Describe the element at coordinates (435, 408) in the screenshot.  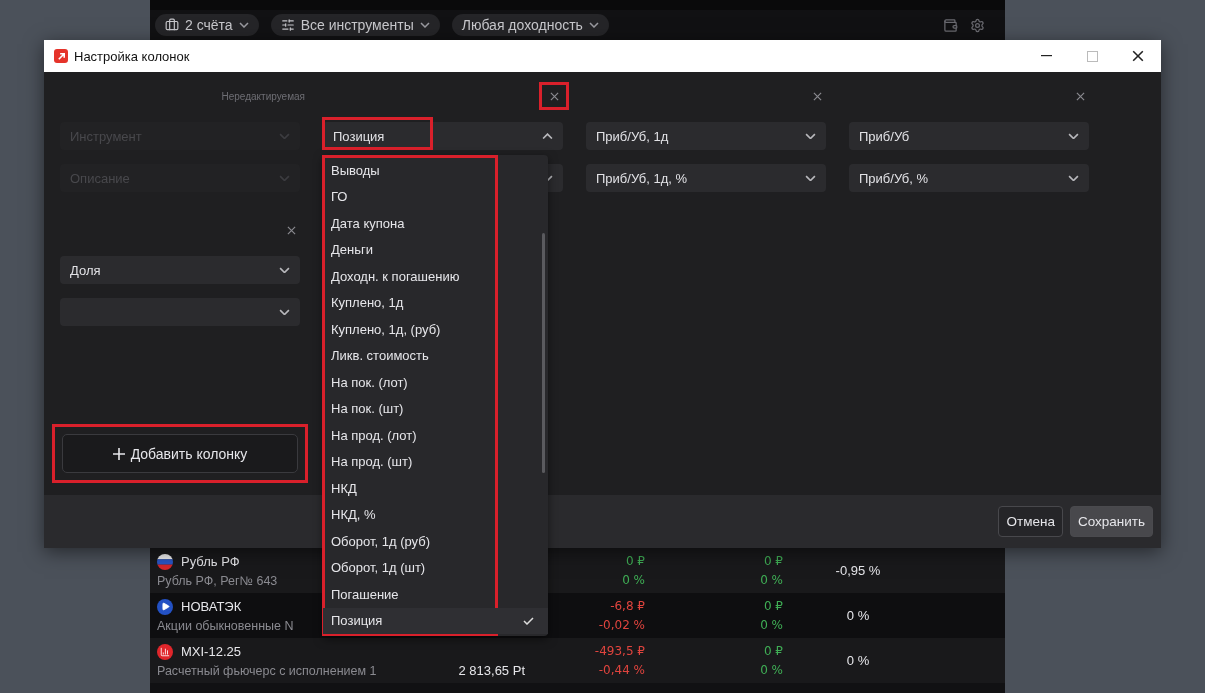
I see `menu-item: На пок. (шт)` at that location.